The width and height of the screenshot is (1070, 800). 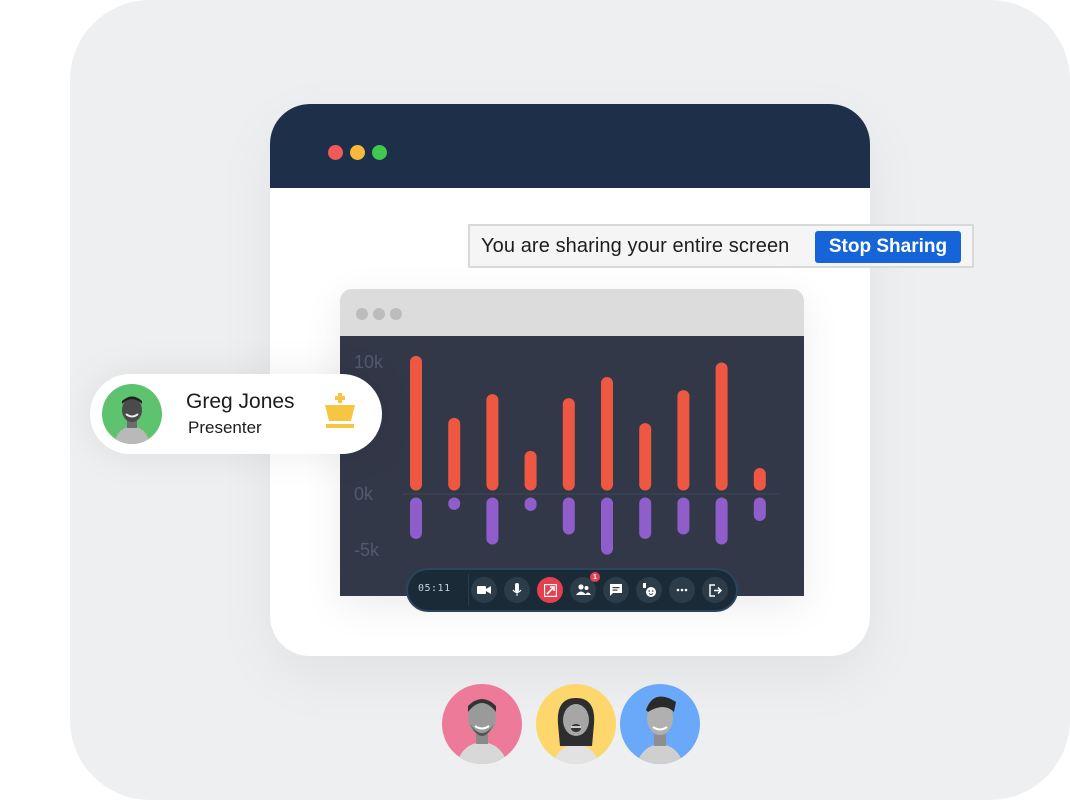 I want to click on presenter-card: Greg Jones Presenter, so click(x=236, y=414).